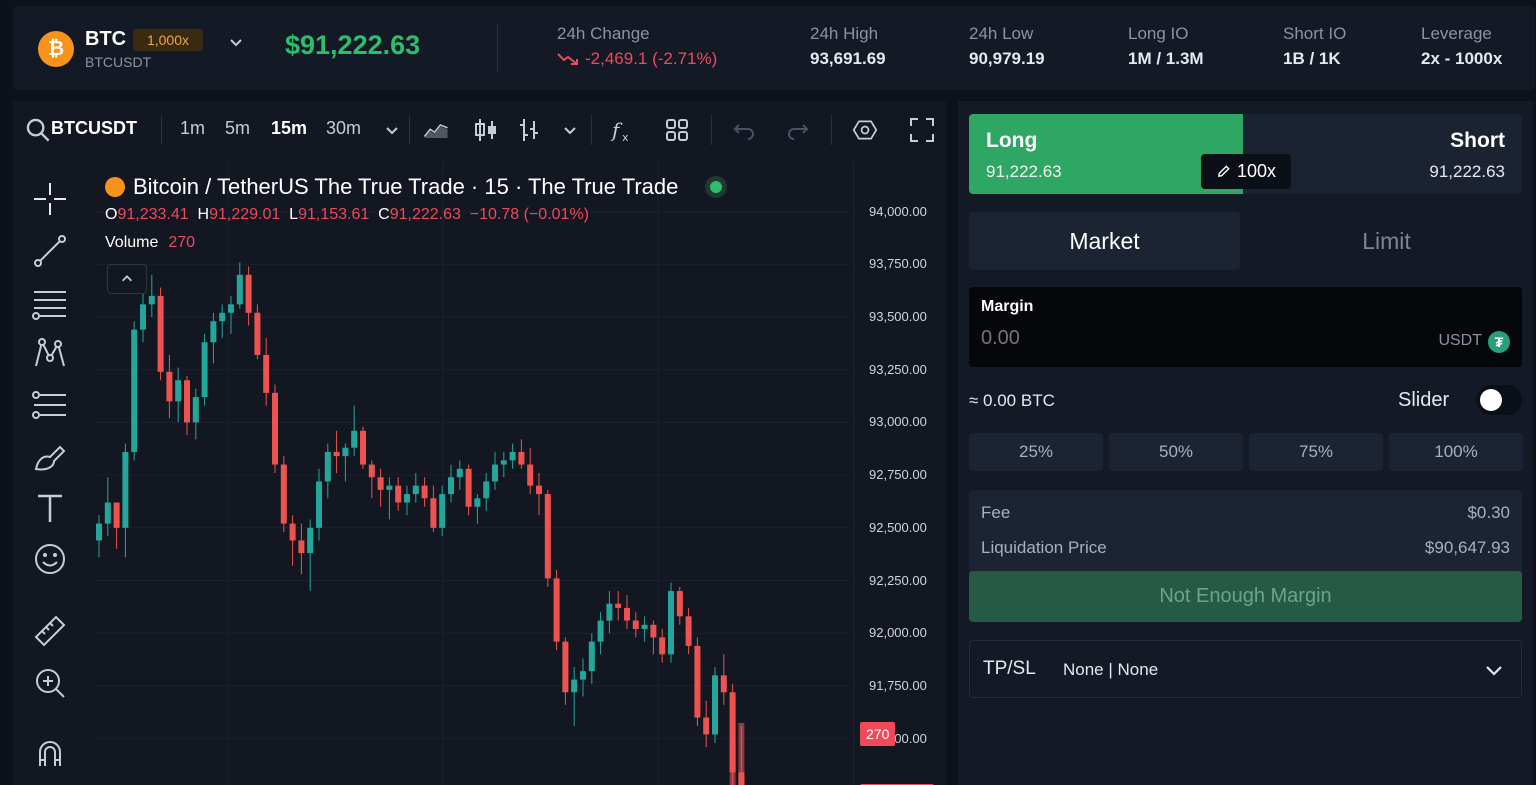 The height and width of the screenshot is (785, 1536). I want to click on settings-hexagon-icon, so click(867, 130).